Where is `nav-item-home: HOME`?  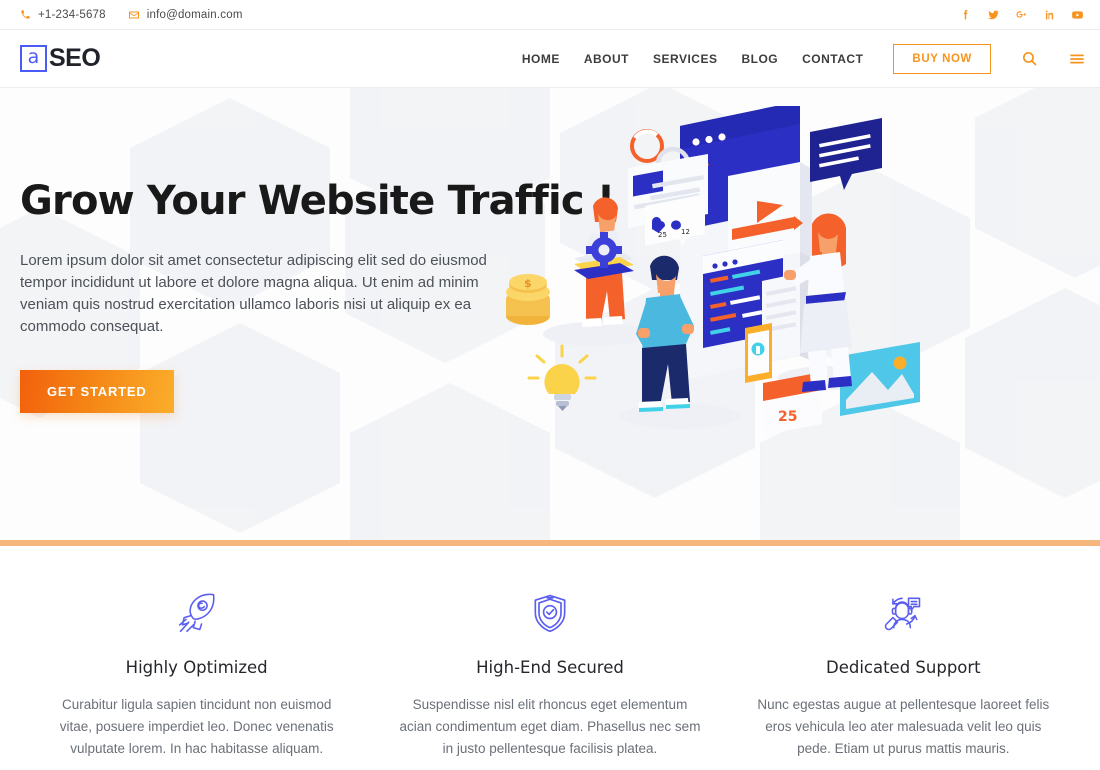
nav-item-home: HOME is located at coordinates (541, 59).